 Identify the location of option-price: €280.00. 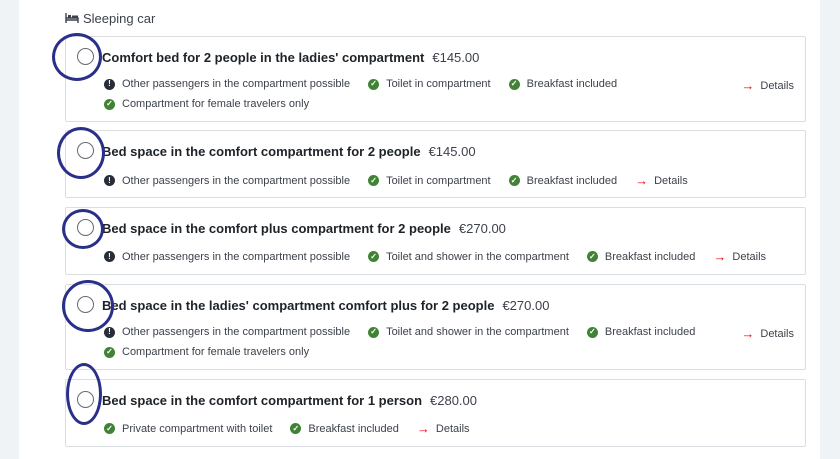
(454, 400).